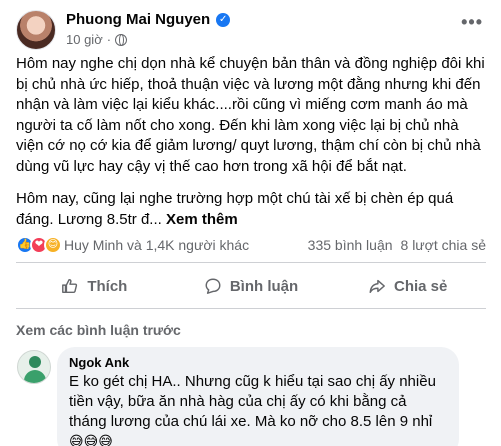  I want to click on author-avatar, so click(36, 30).